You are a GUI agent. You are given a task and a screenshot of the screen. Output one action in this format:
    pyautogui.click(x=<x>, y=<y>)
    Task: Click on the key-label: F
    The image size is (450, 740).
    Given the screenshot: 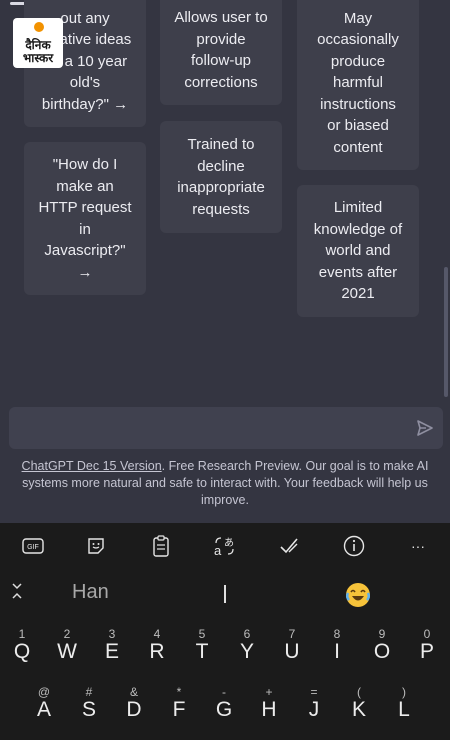 What is the action you would take?
    pyautogui.click(x=179, y=709)
    